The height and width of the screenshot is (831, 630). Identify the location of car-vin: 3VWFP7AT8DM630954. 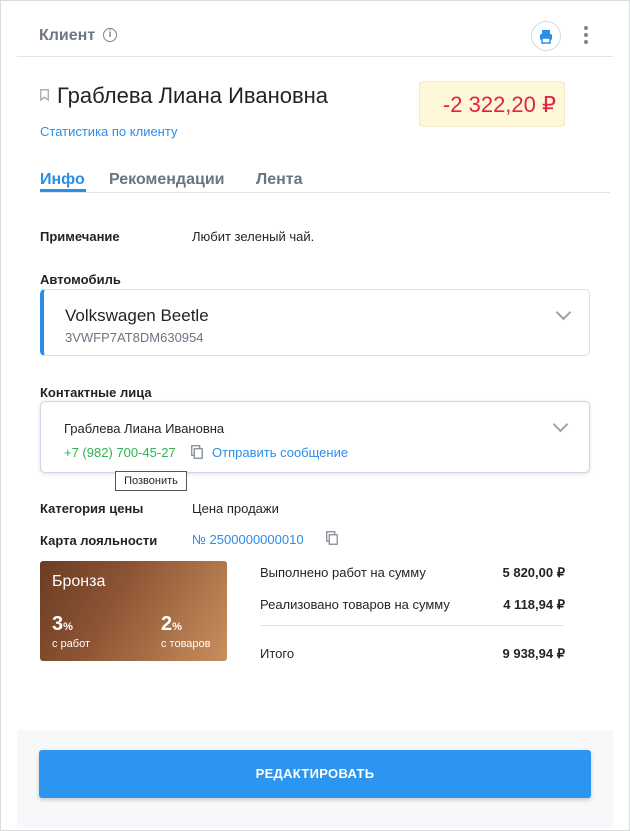
(134, 337).